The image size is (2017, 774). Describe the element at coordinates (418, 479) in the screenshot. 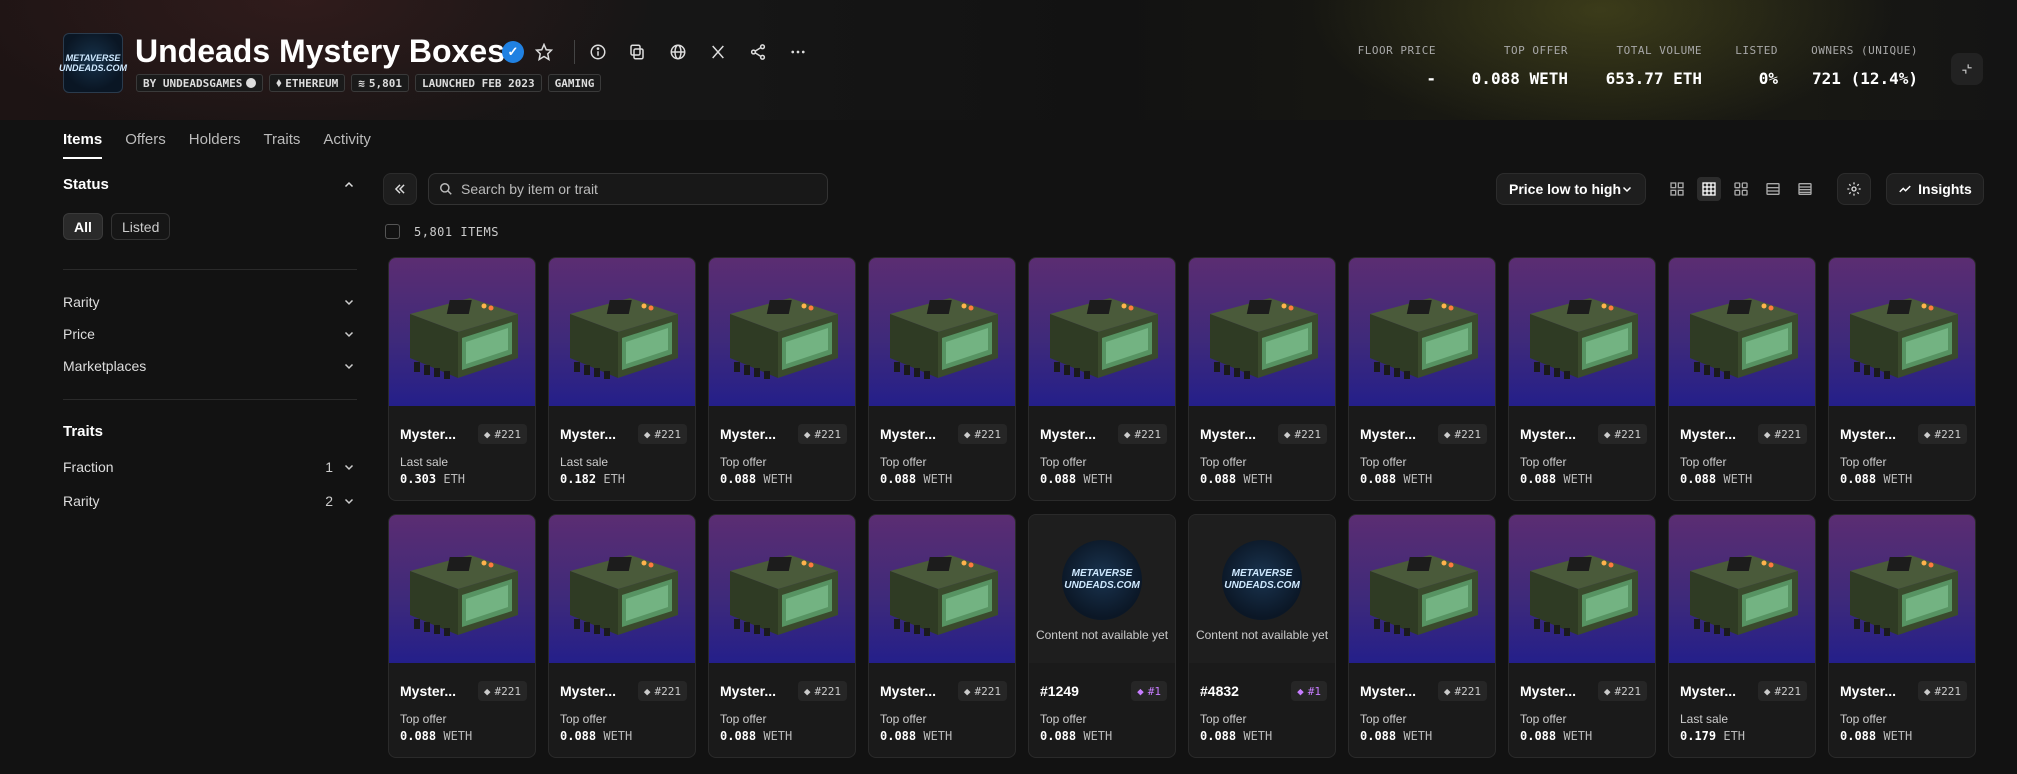

I see `price-amount: 0.303` at that location.